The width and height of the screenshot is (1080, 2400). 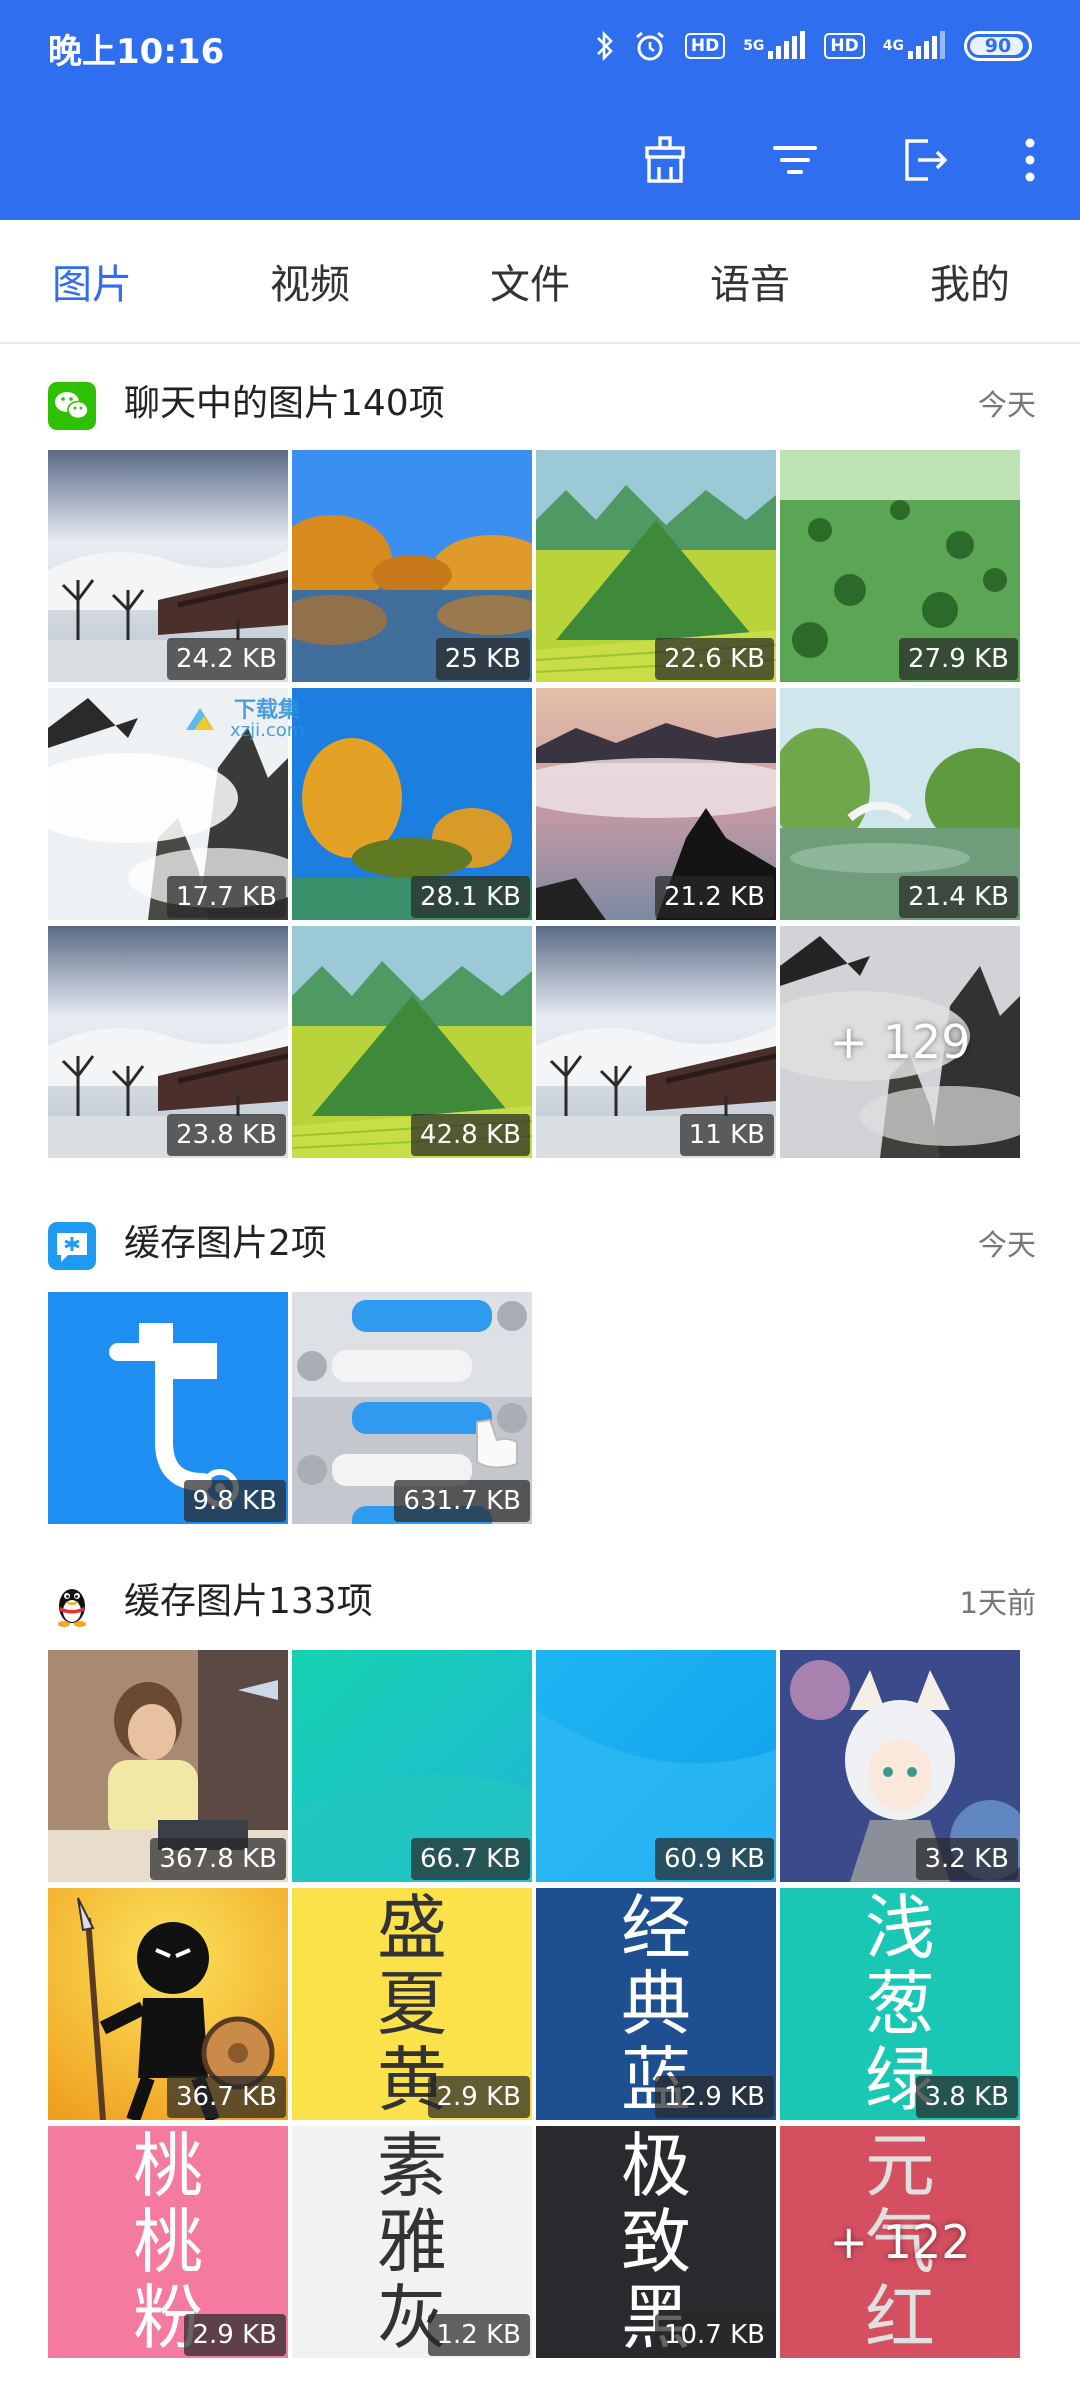 I want to click on image-grid-cache: 9.8 KB 631.7 KB, so click(x=540, y=1409).